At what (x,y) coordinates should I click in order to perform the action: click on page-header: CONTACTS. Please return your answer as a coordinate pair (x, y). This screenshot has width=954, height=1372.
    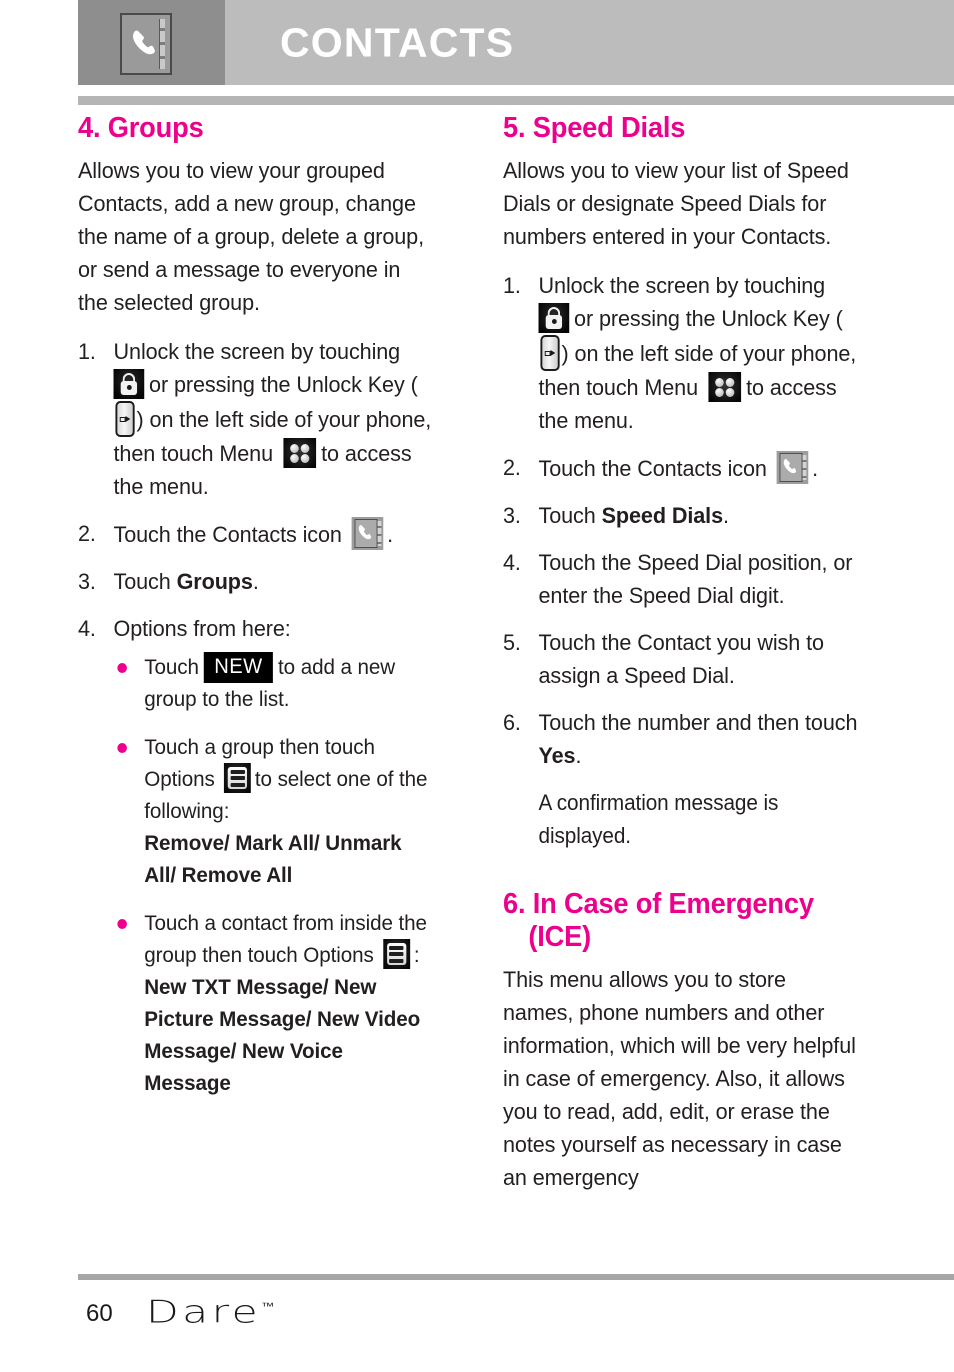
    Looking at the image, I should click on (516, 42).